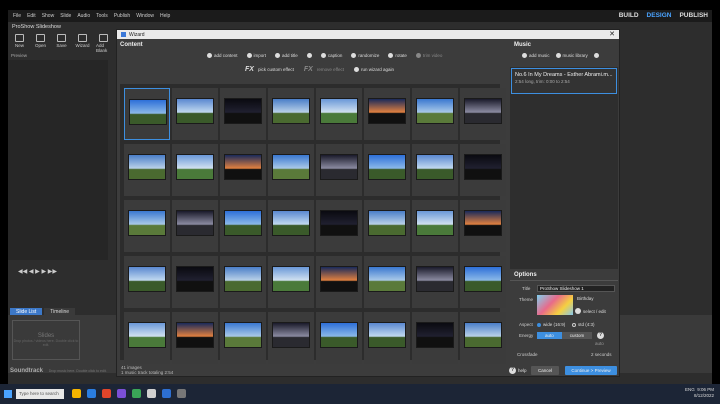 The height and width of the screenshot is (404, 720). What do you see at coordinates (555, 305) in the screenshot?
I see `theme-preview-image` at bounding box center [555, 305].